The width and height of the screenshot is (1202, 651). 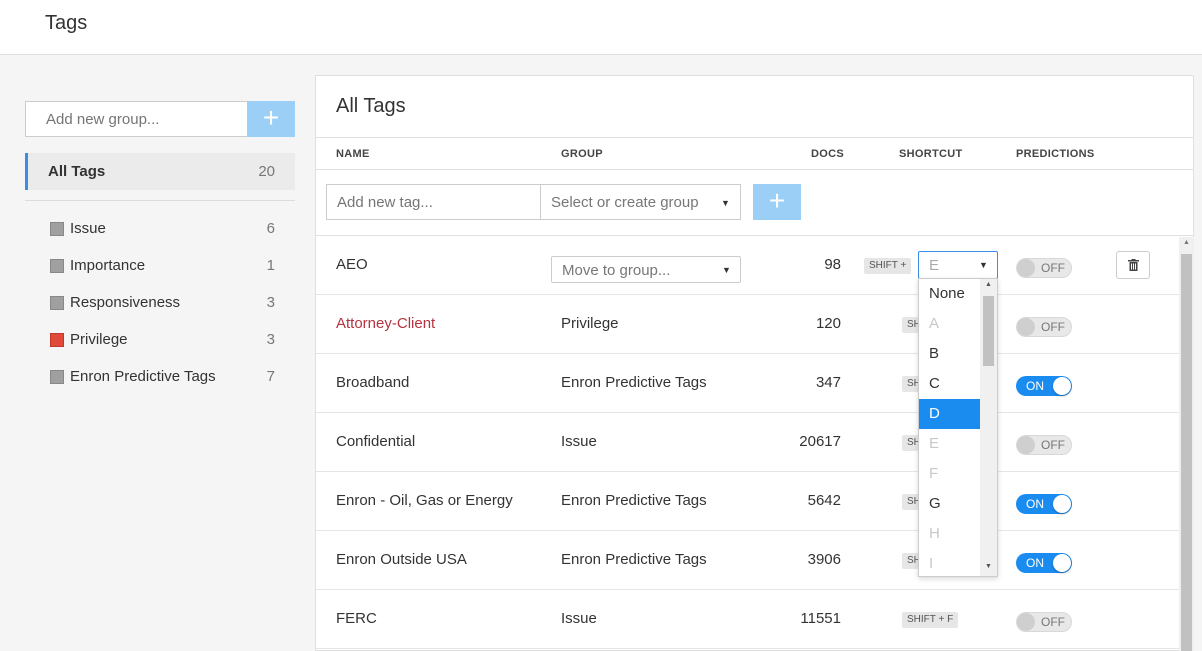 What do you see at coordinates (950, 294) in the screenshot?
I see `shortcut-option: None` at bounding box center [950, 294].